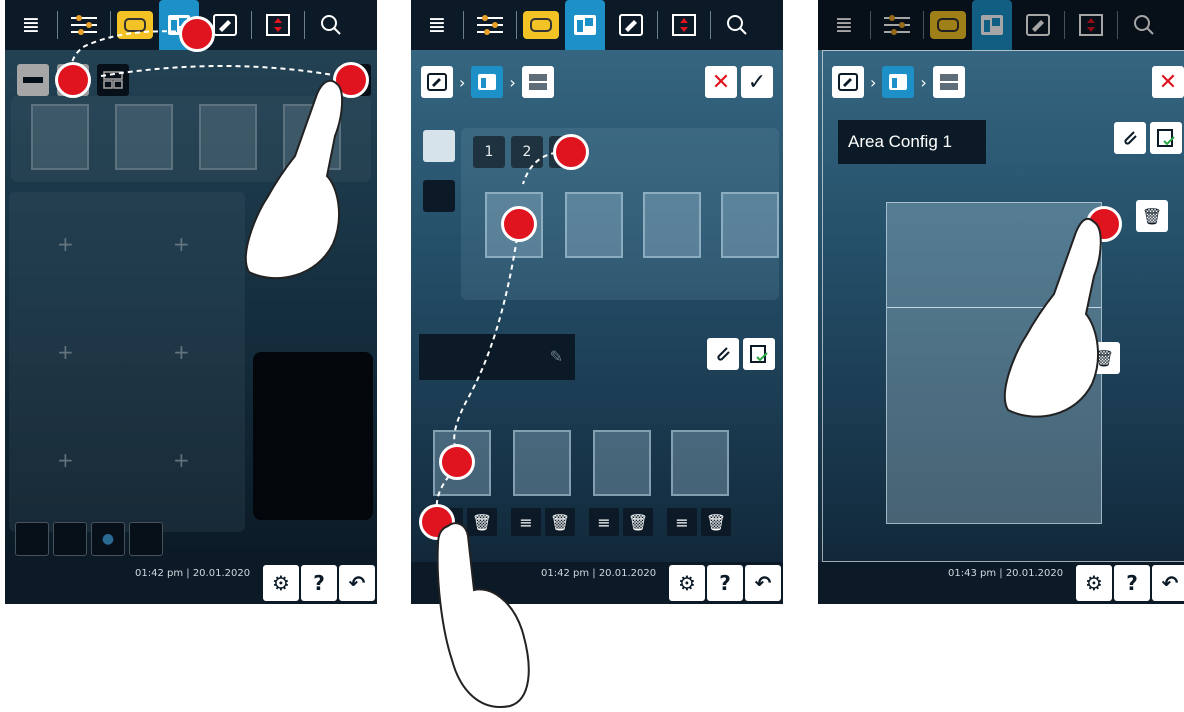  Describe the element at coordinates (1038, 25) in the screenshot. I see `edit-icon` at that location.